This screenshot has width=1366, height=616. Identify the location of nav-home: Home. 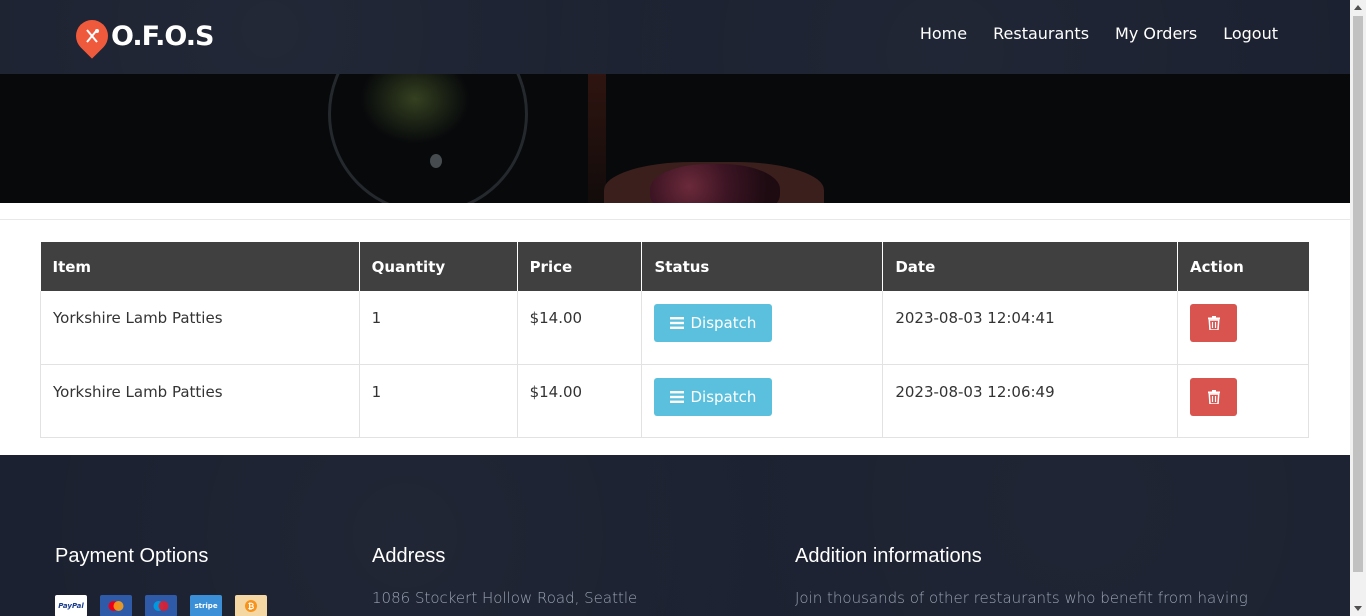
(943, 33).